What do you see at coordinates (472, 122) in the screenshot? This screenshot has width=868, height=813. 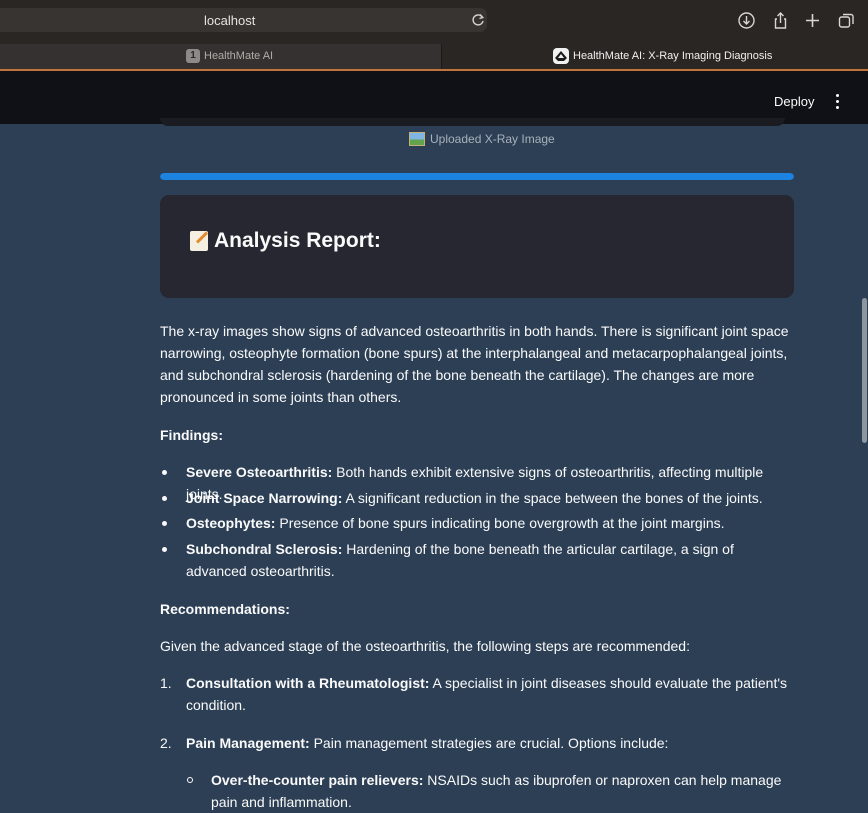 I see `image-card-edge` at bounding box center [472, 122].